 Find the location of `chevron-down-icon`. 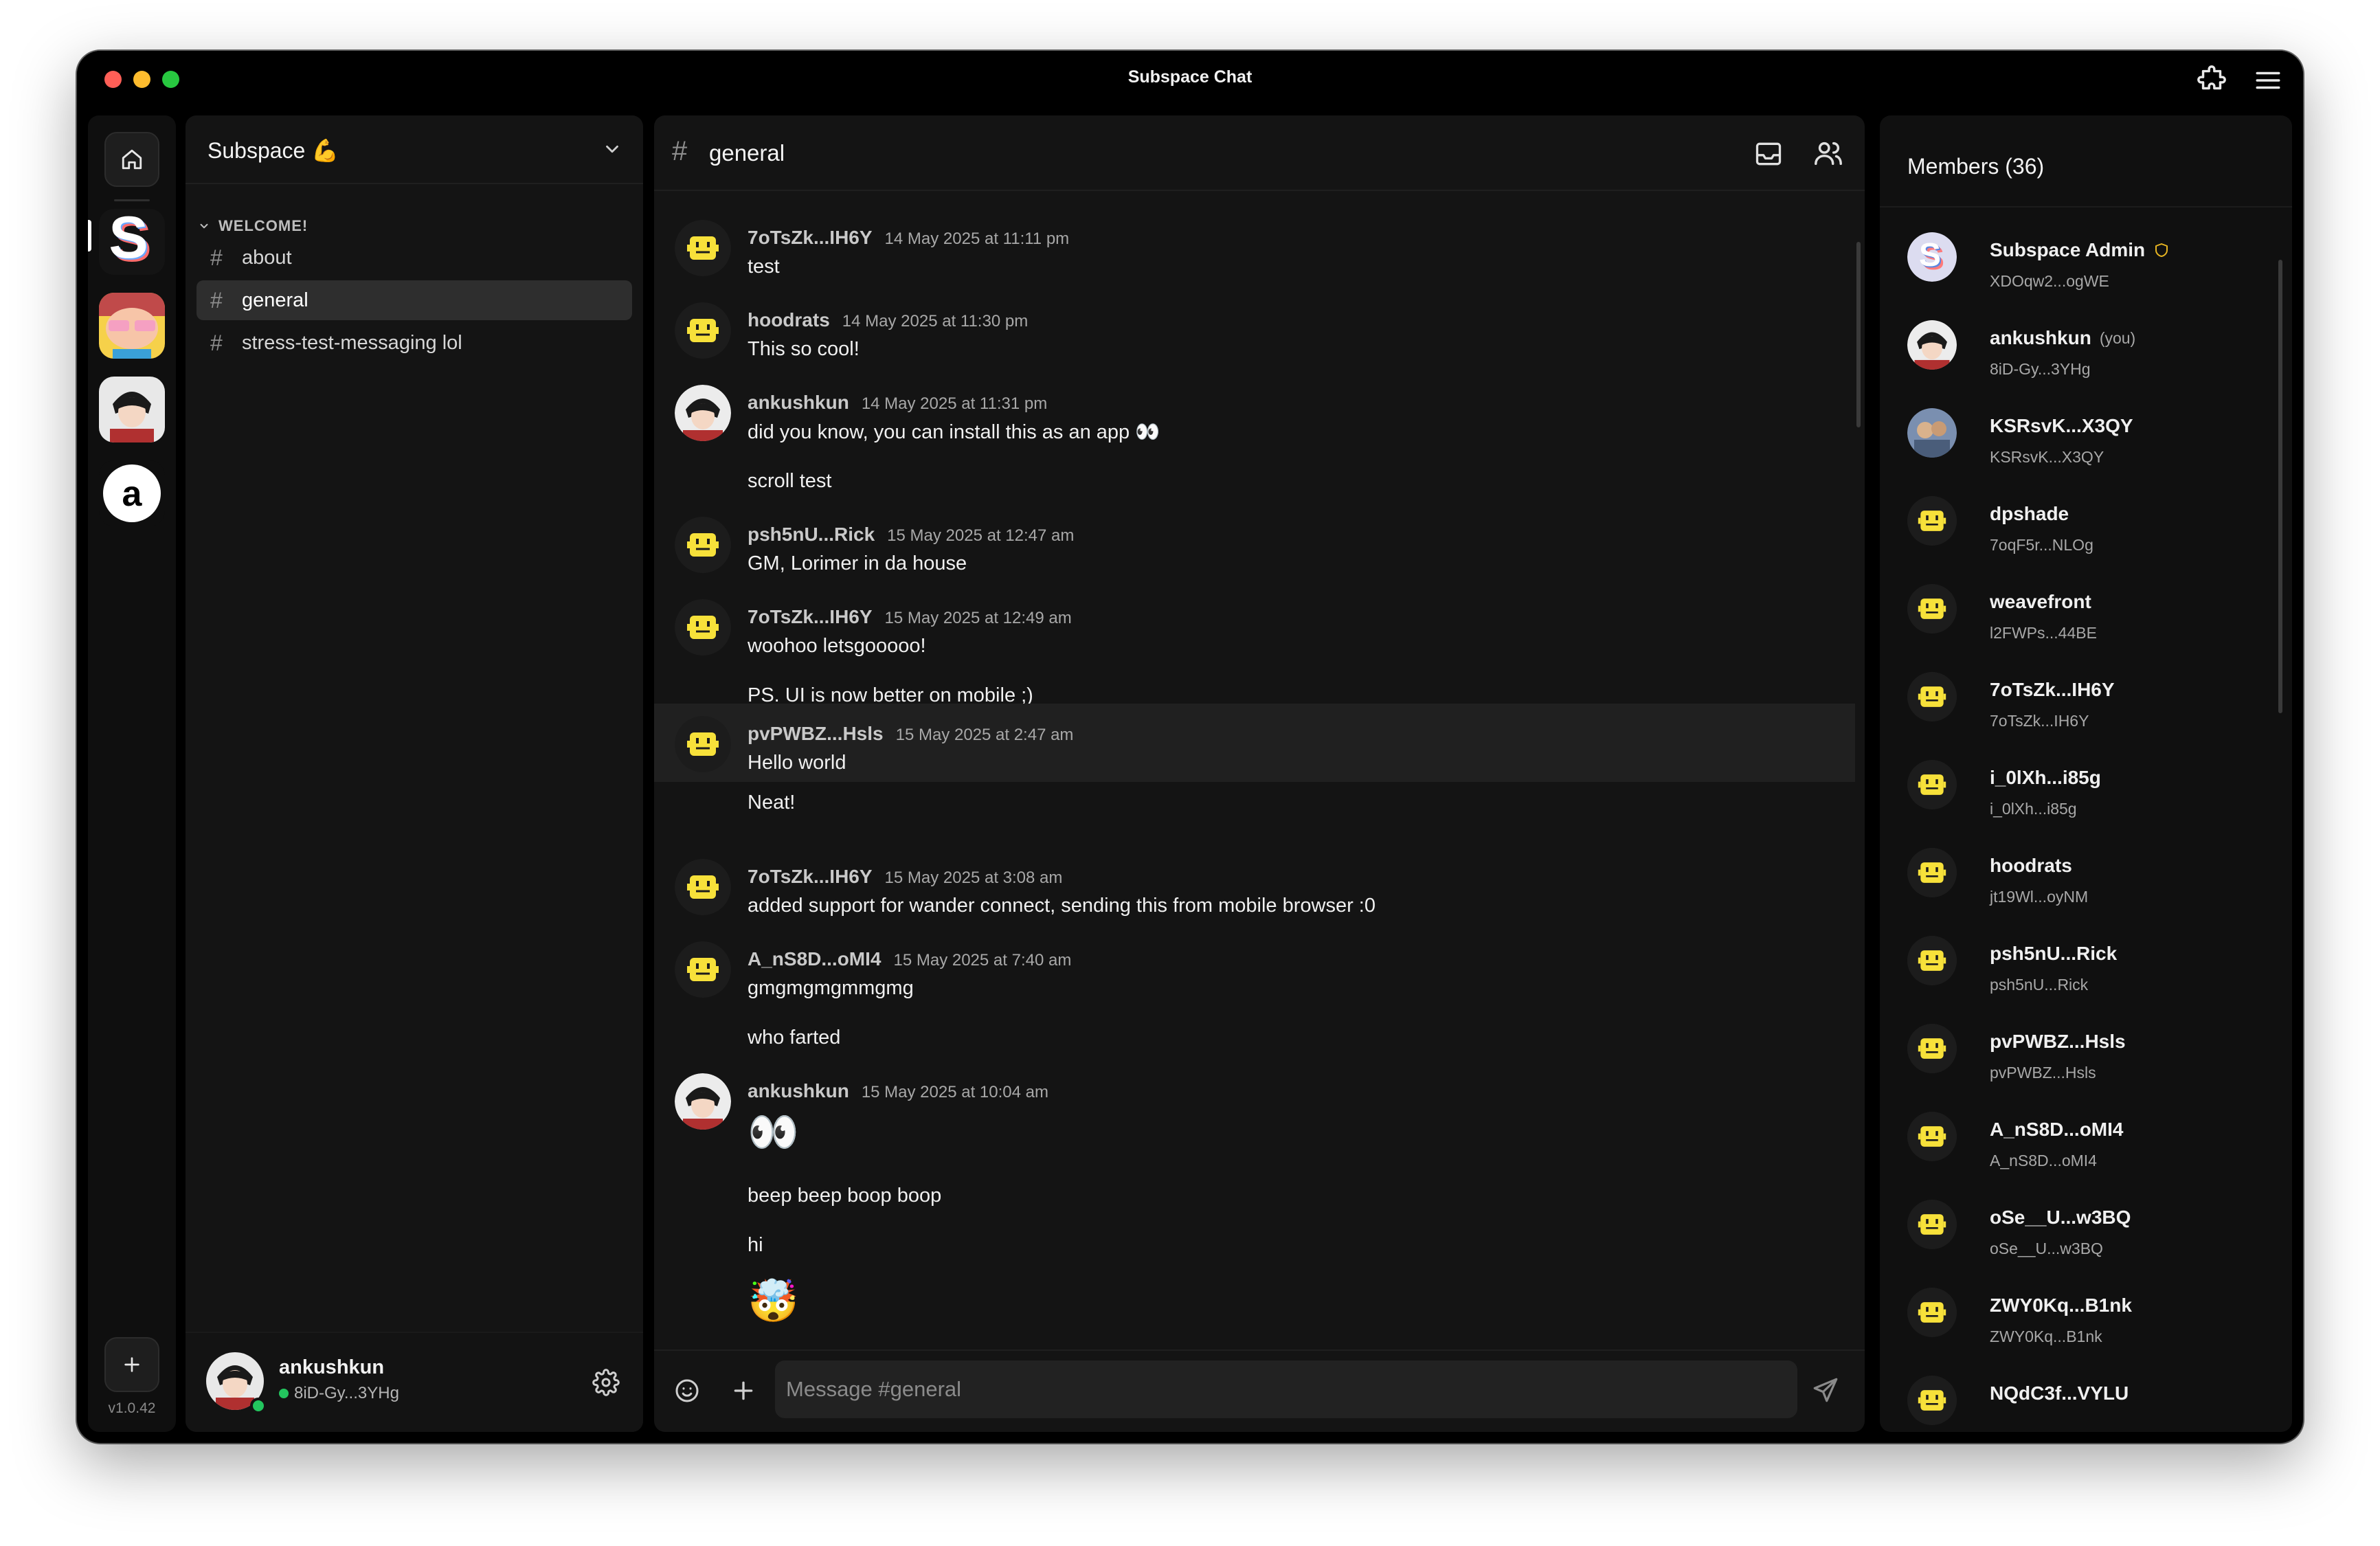

chevron-down-icon is located at coordinates (612, 149).